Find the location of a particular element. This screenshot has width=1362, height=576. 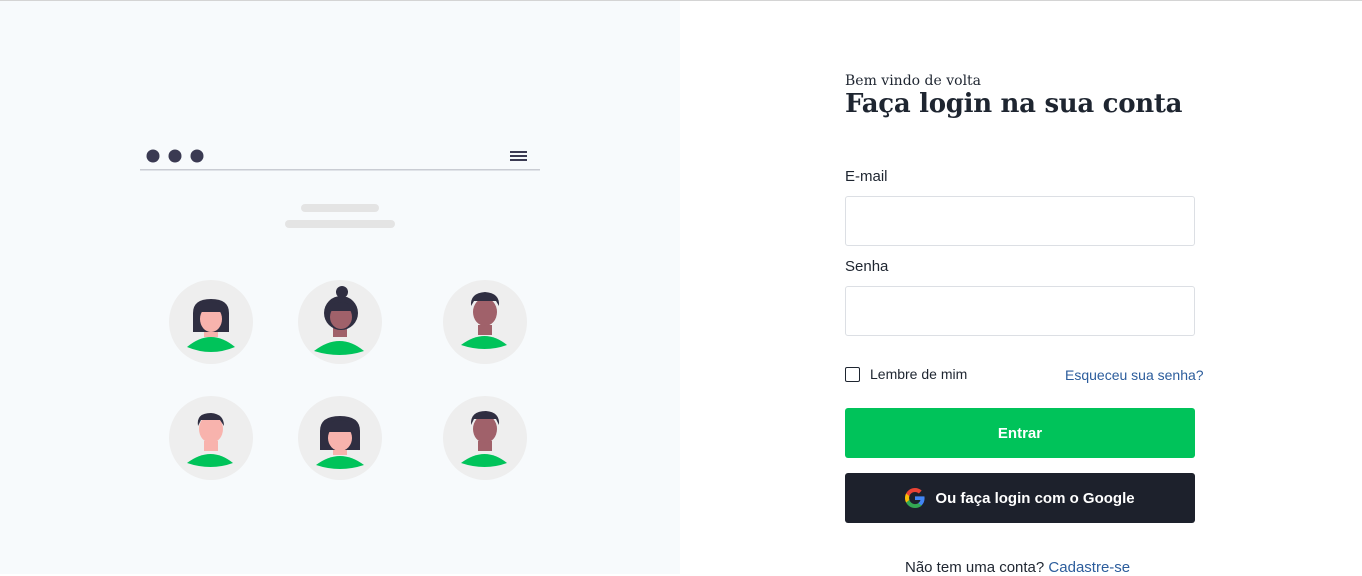

password-label: Senha is located at coordinates (867, 266).